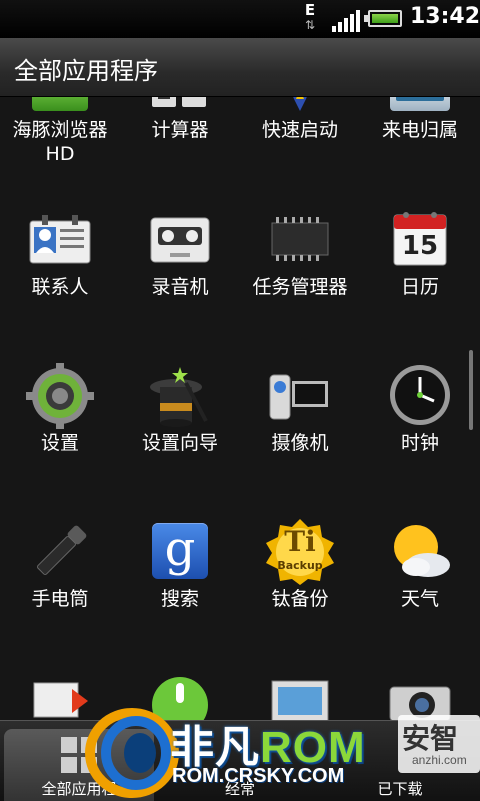 This screenshot has height=801, width=480. I want to click on dolphin-browser-icon, so click(60, 104).